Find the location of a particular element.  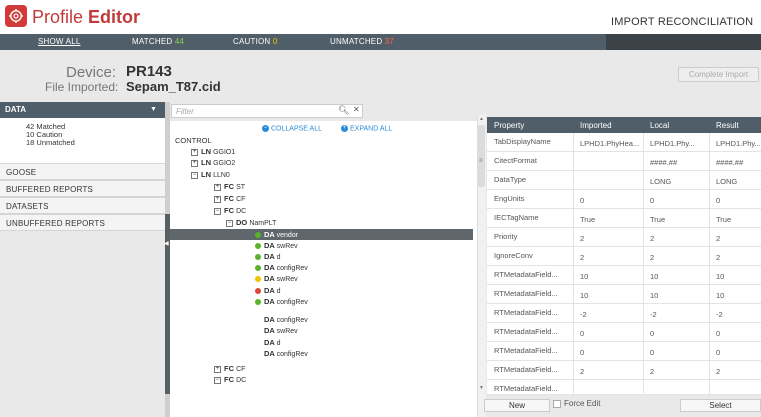

tree-node-da: DA vendor is located at coordinates (276, 235).